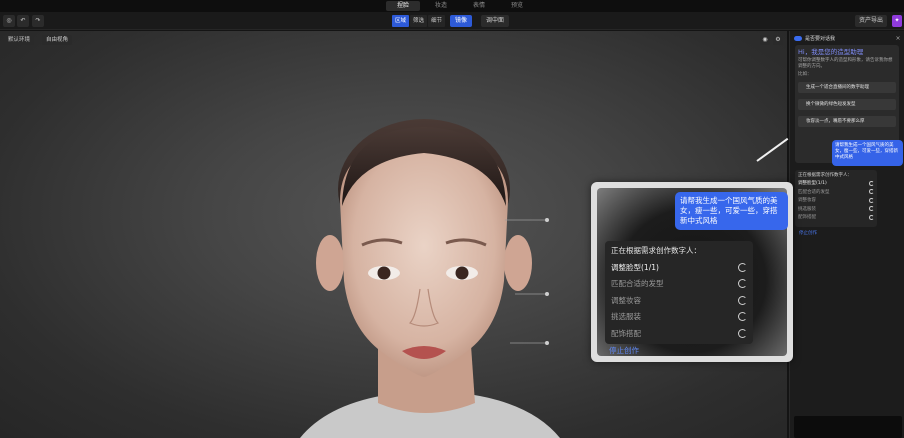 The image size is (904, 438). I want to click on status-step: 调整妆容, so click(836, 200).